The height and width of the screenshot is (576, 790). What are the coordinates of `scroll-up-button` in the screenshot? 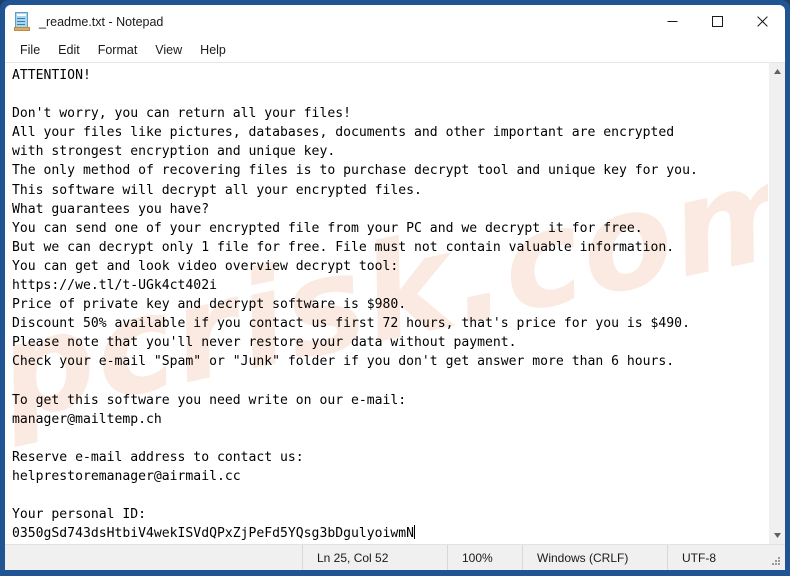 It's located at (777, 71).